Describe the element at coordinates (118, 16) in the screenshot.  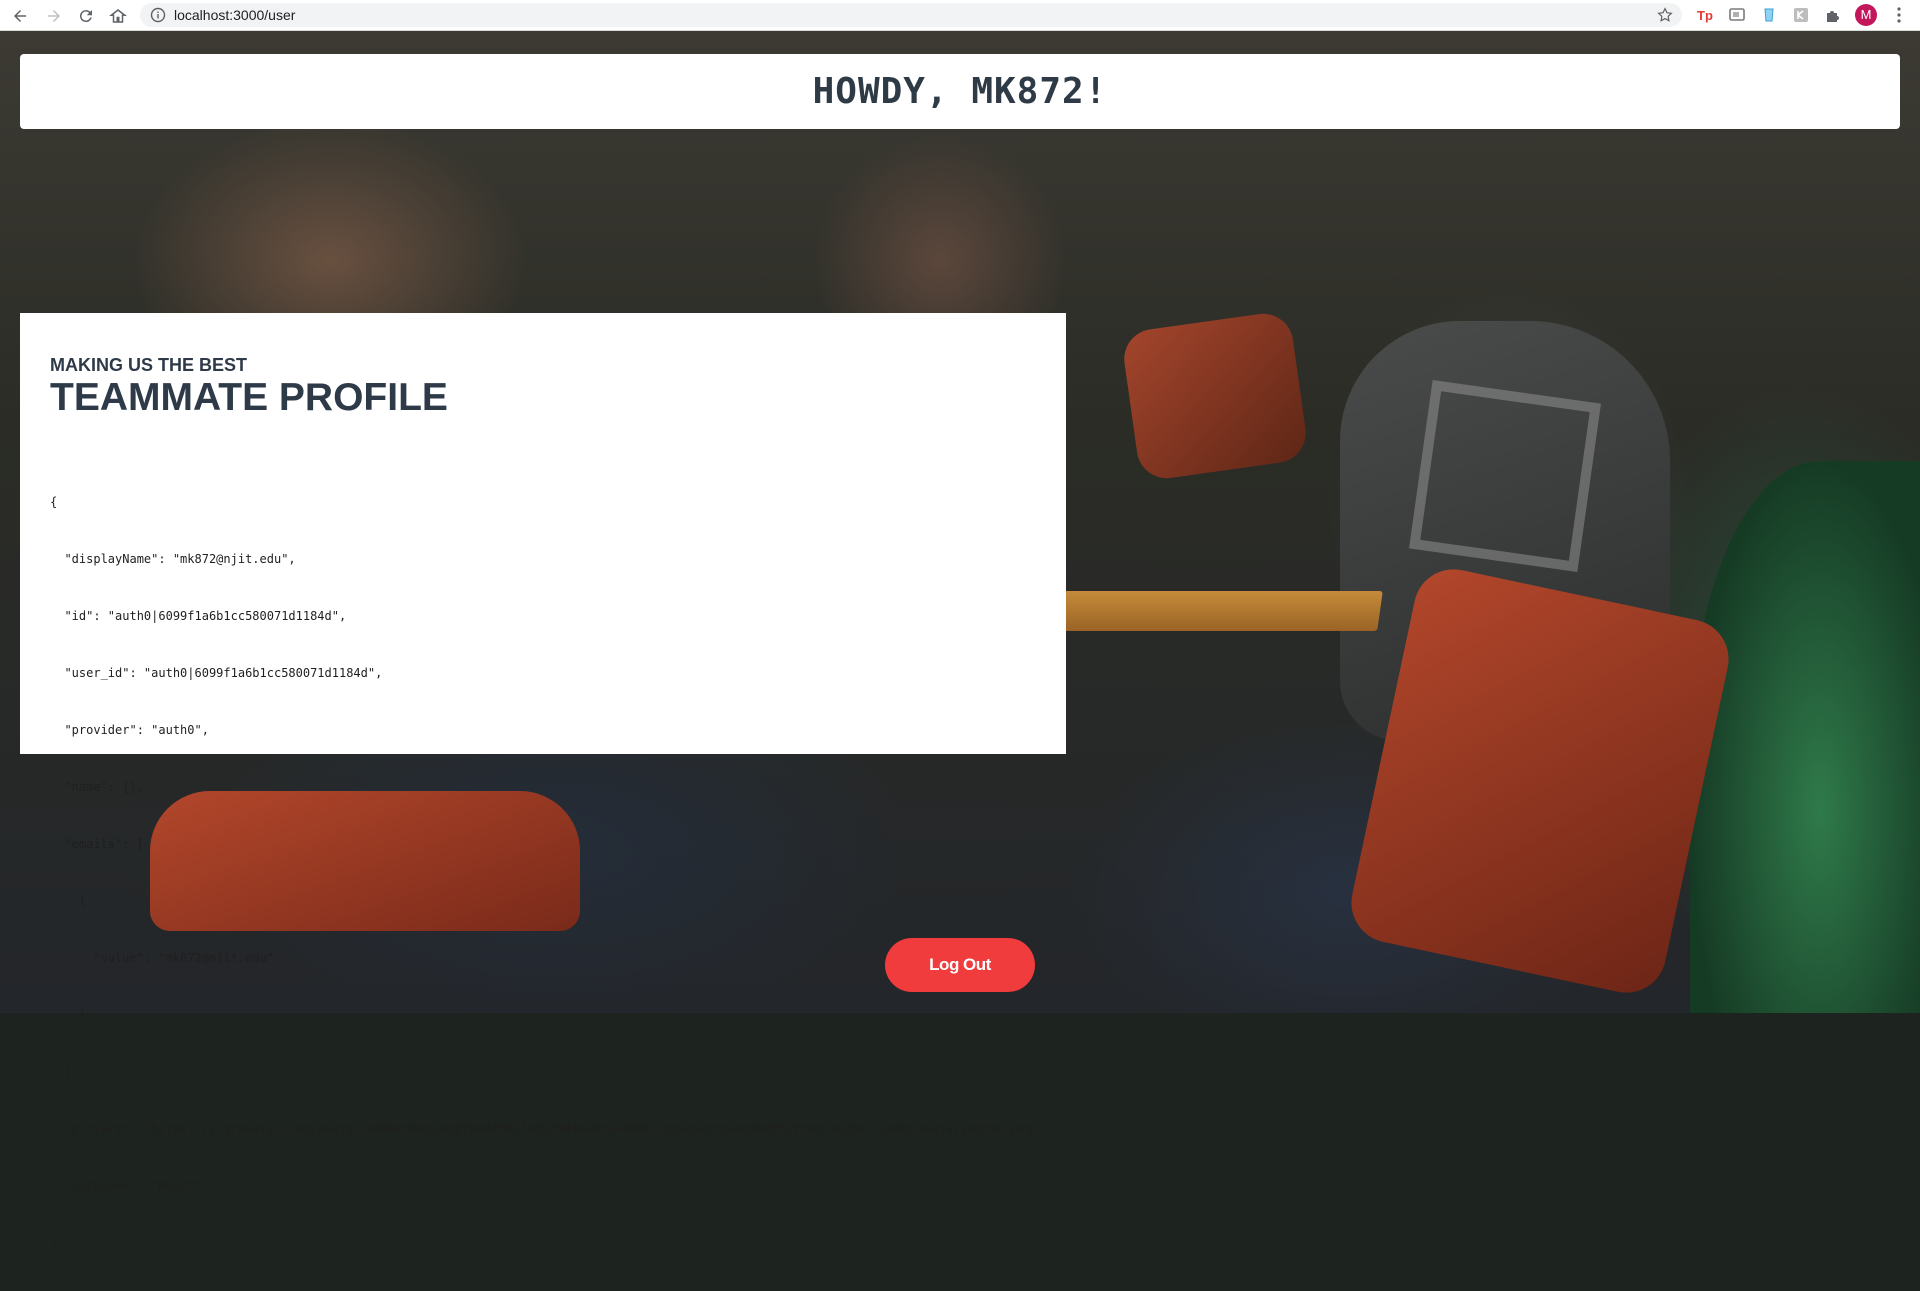
I see `home-icon` at that location.